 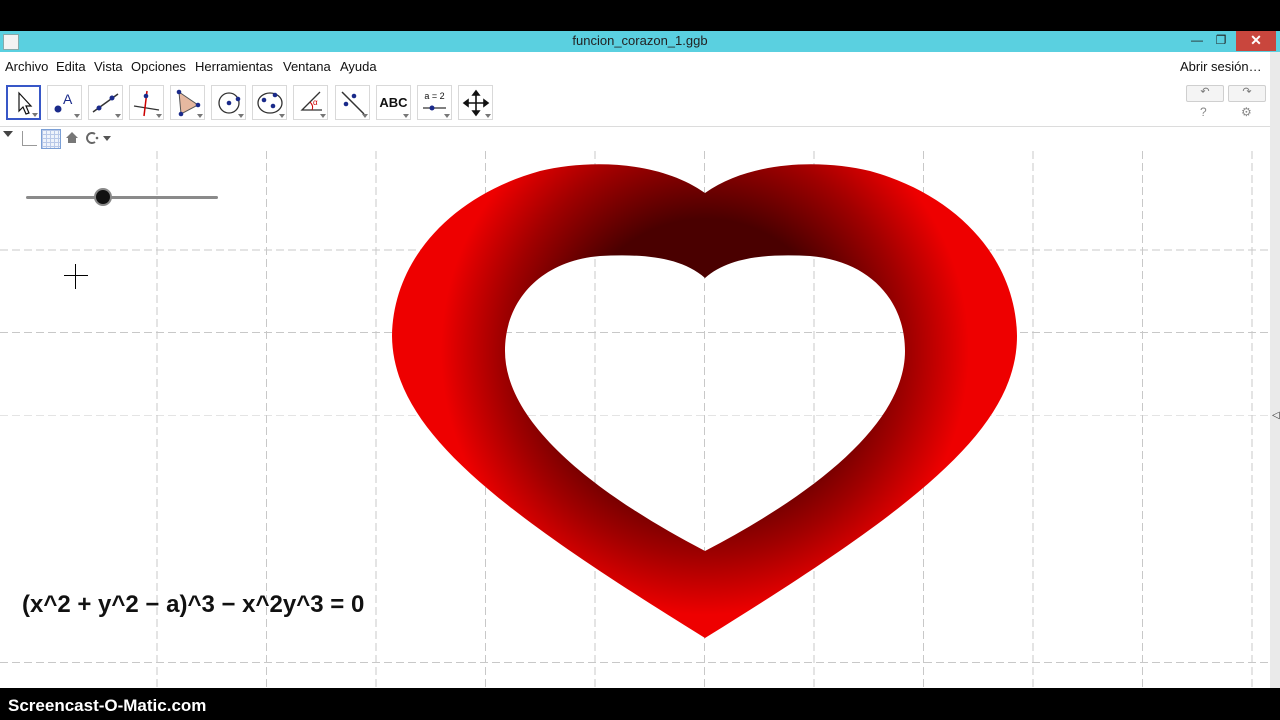 What do you see at coordinates (1256, 41) in the screenshot?
I see `close-button: ✕` at bounding box center [1256, 41].